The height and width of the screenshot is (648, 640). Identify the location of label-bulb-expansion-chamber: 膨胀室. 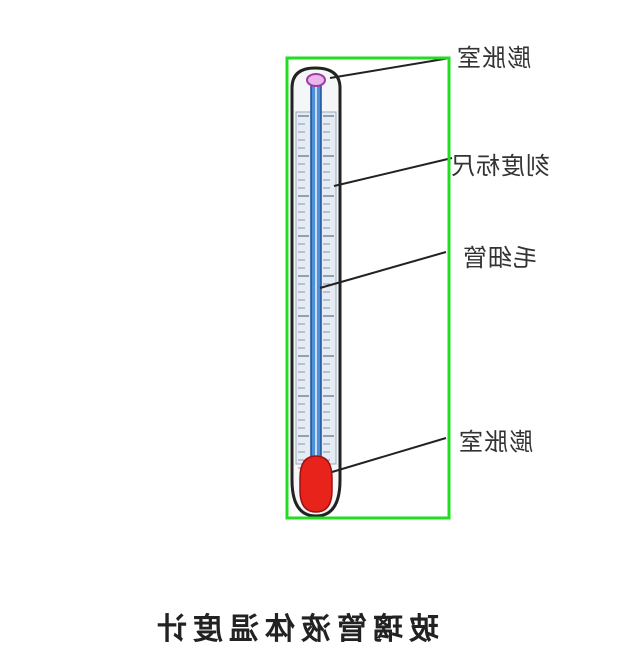
(495, 442).